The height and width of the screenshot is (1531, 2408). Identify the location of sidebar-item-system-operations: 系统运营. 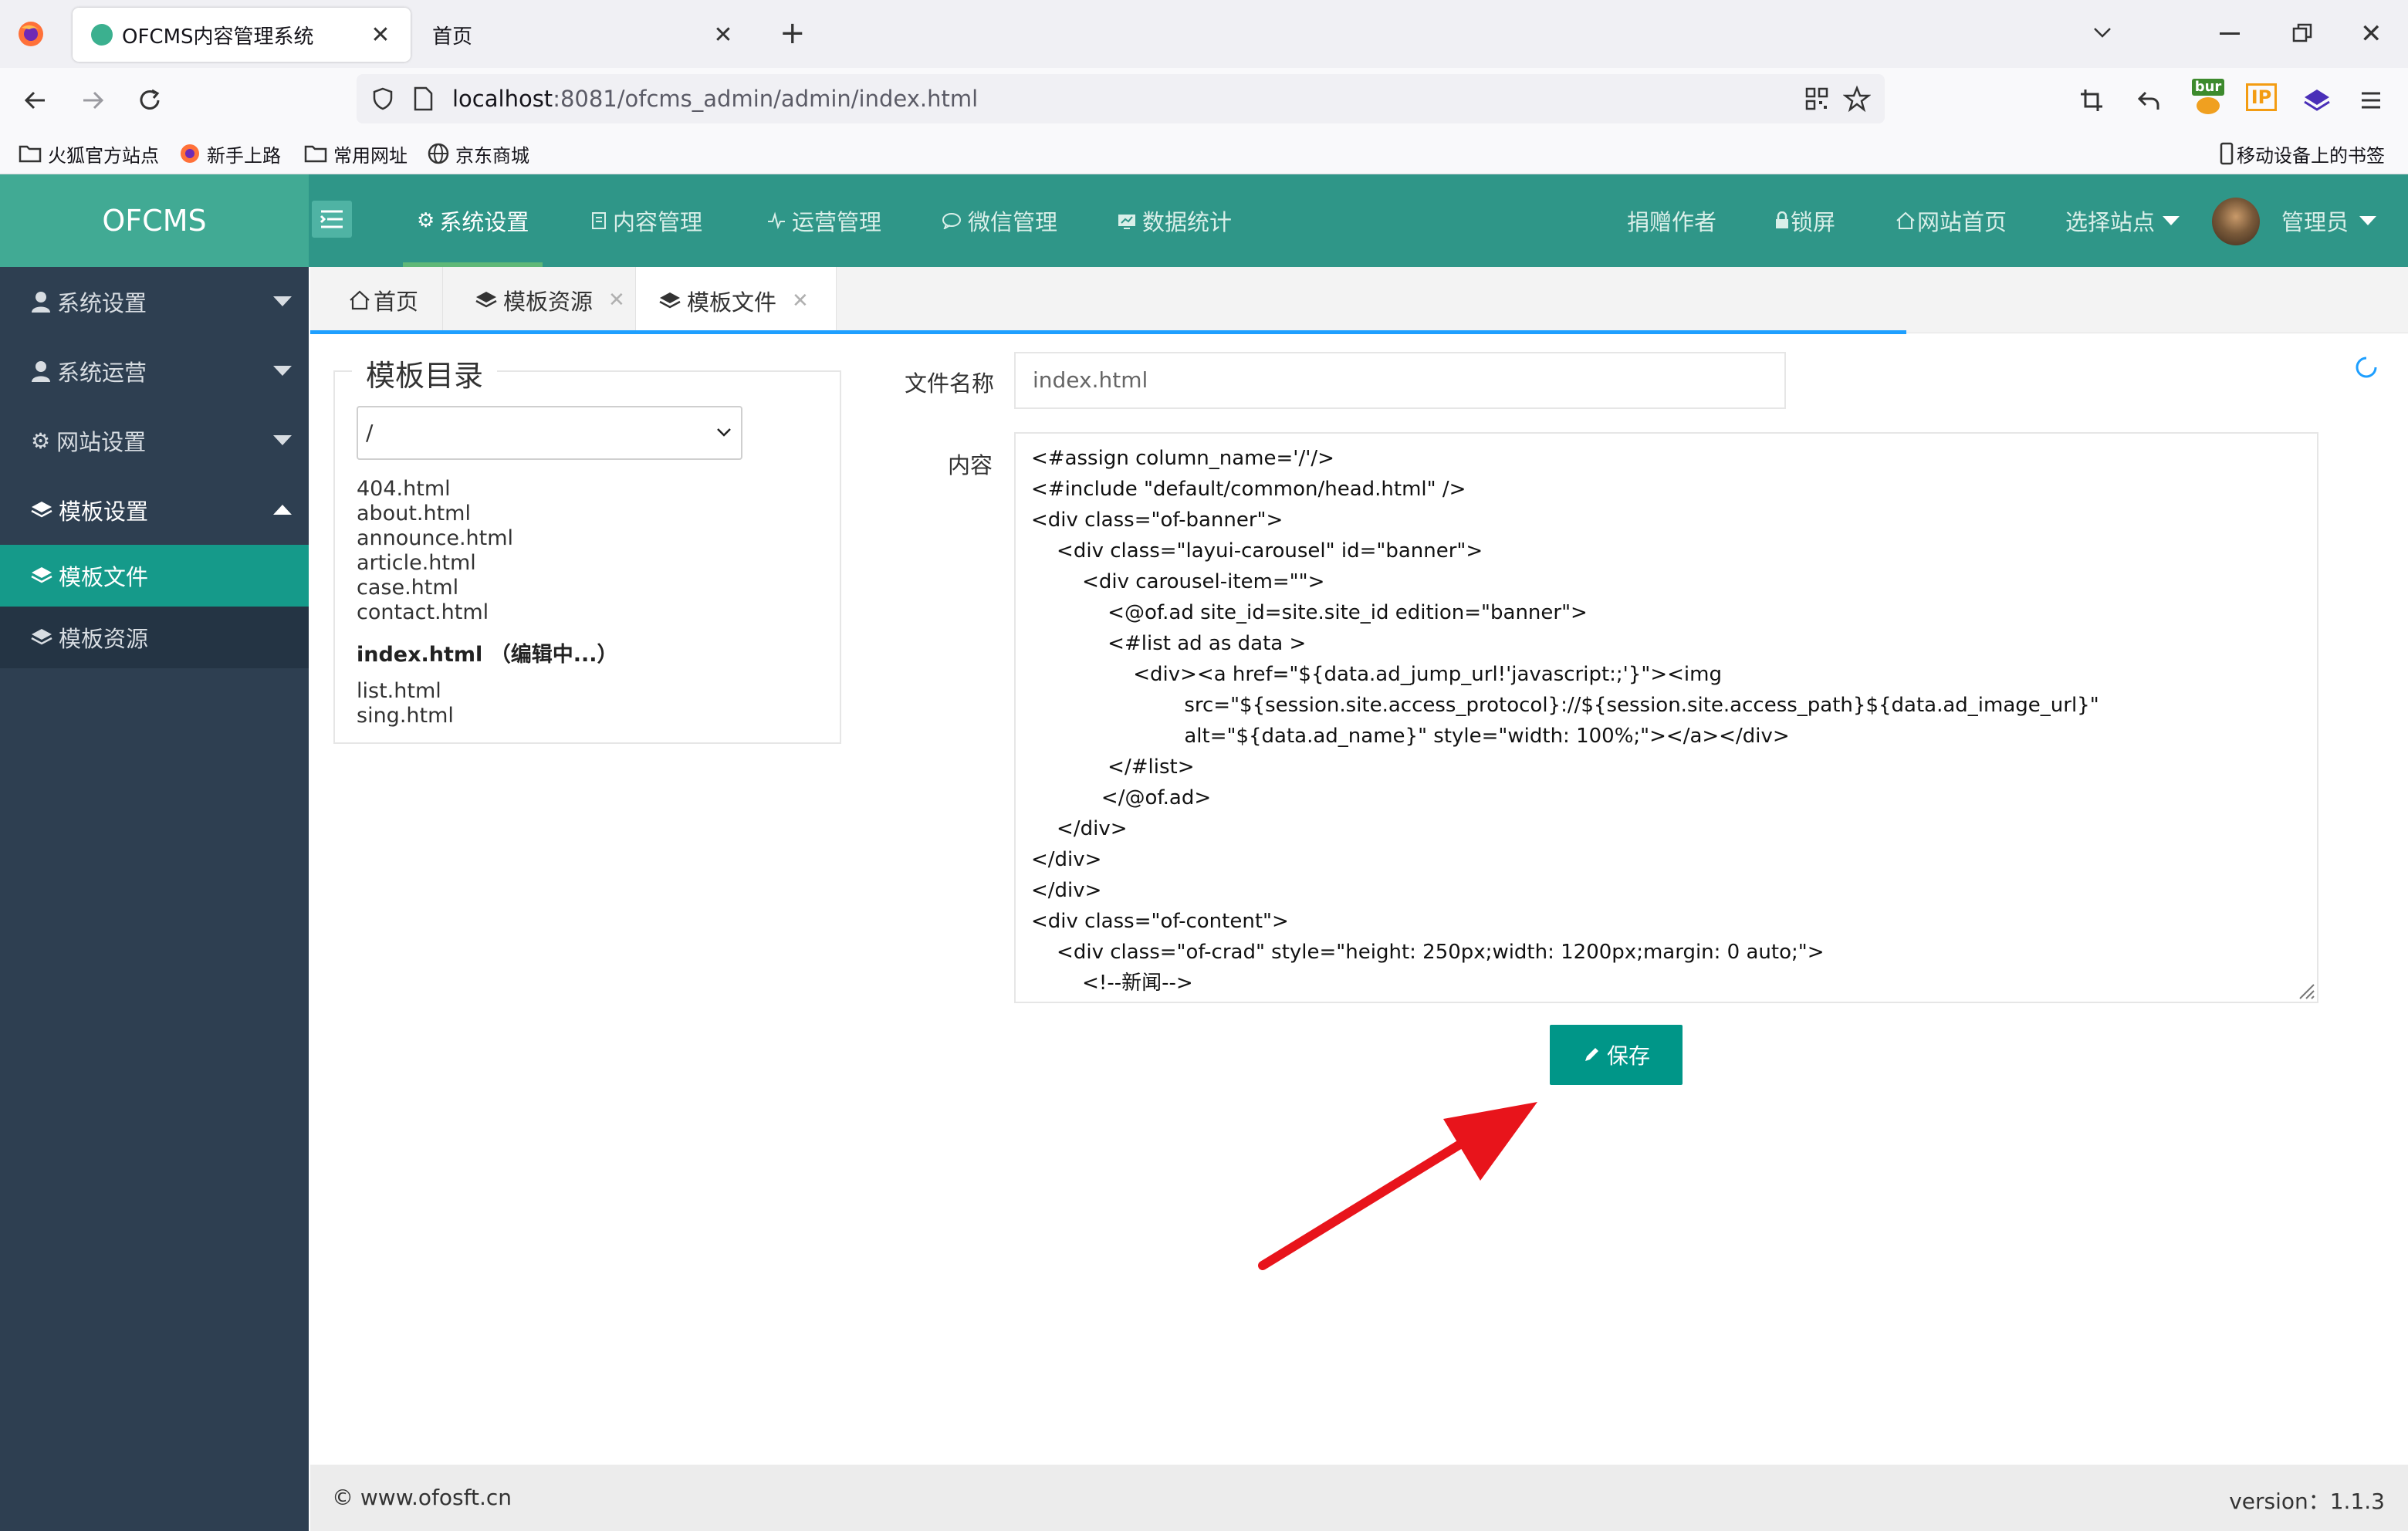
(155, 371).